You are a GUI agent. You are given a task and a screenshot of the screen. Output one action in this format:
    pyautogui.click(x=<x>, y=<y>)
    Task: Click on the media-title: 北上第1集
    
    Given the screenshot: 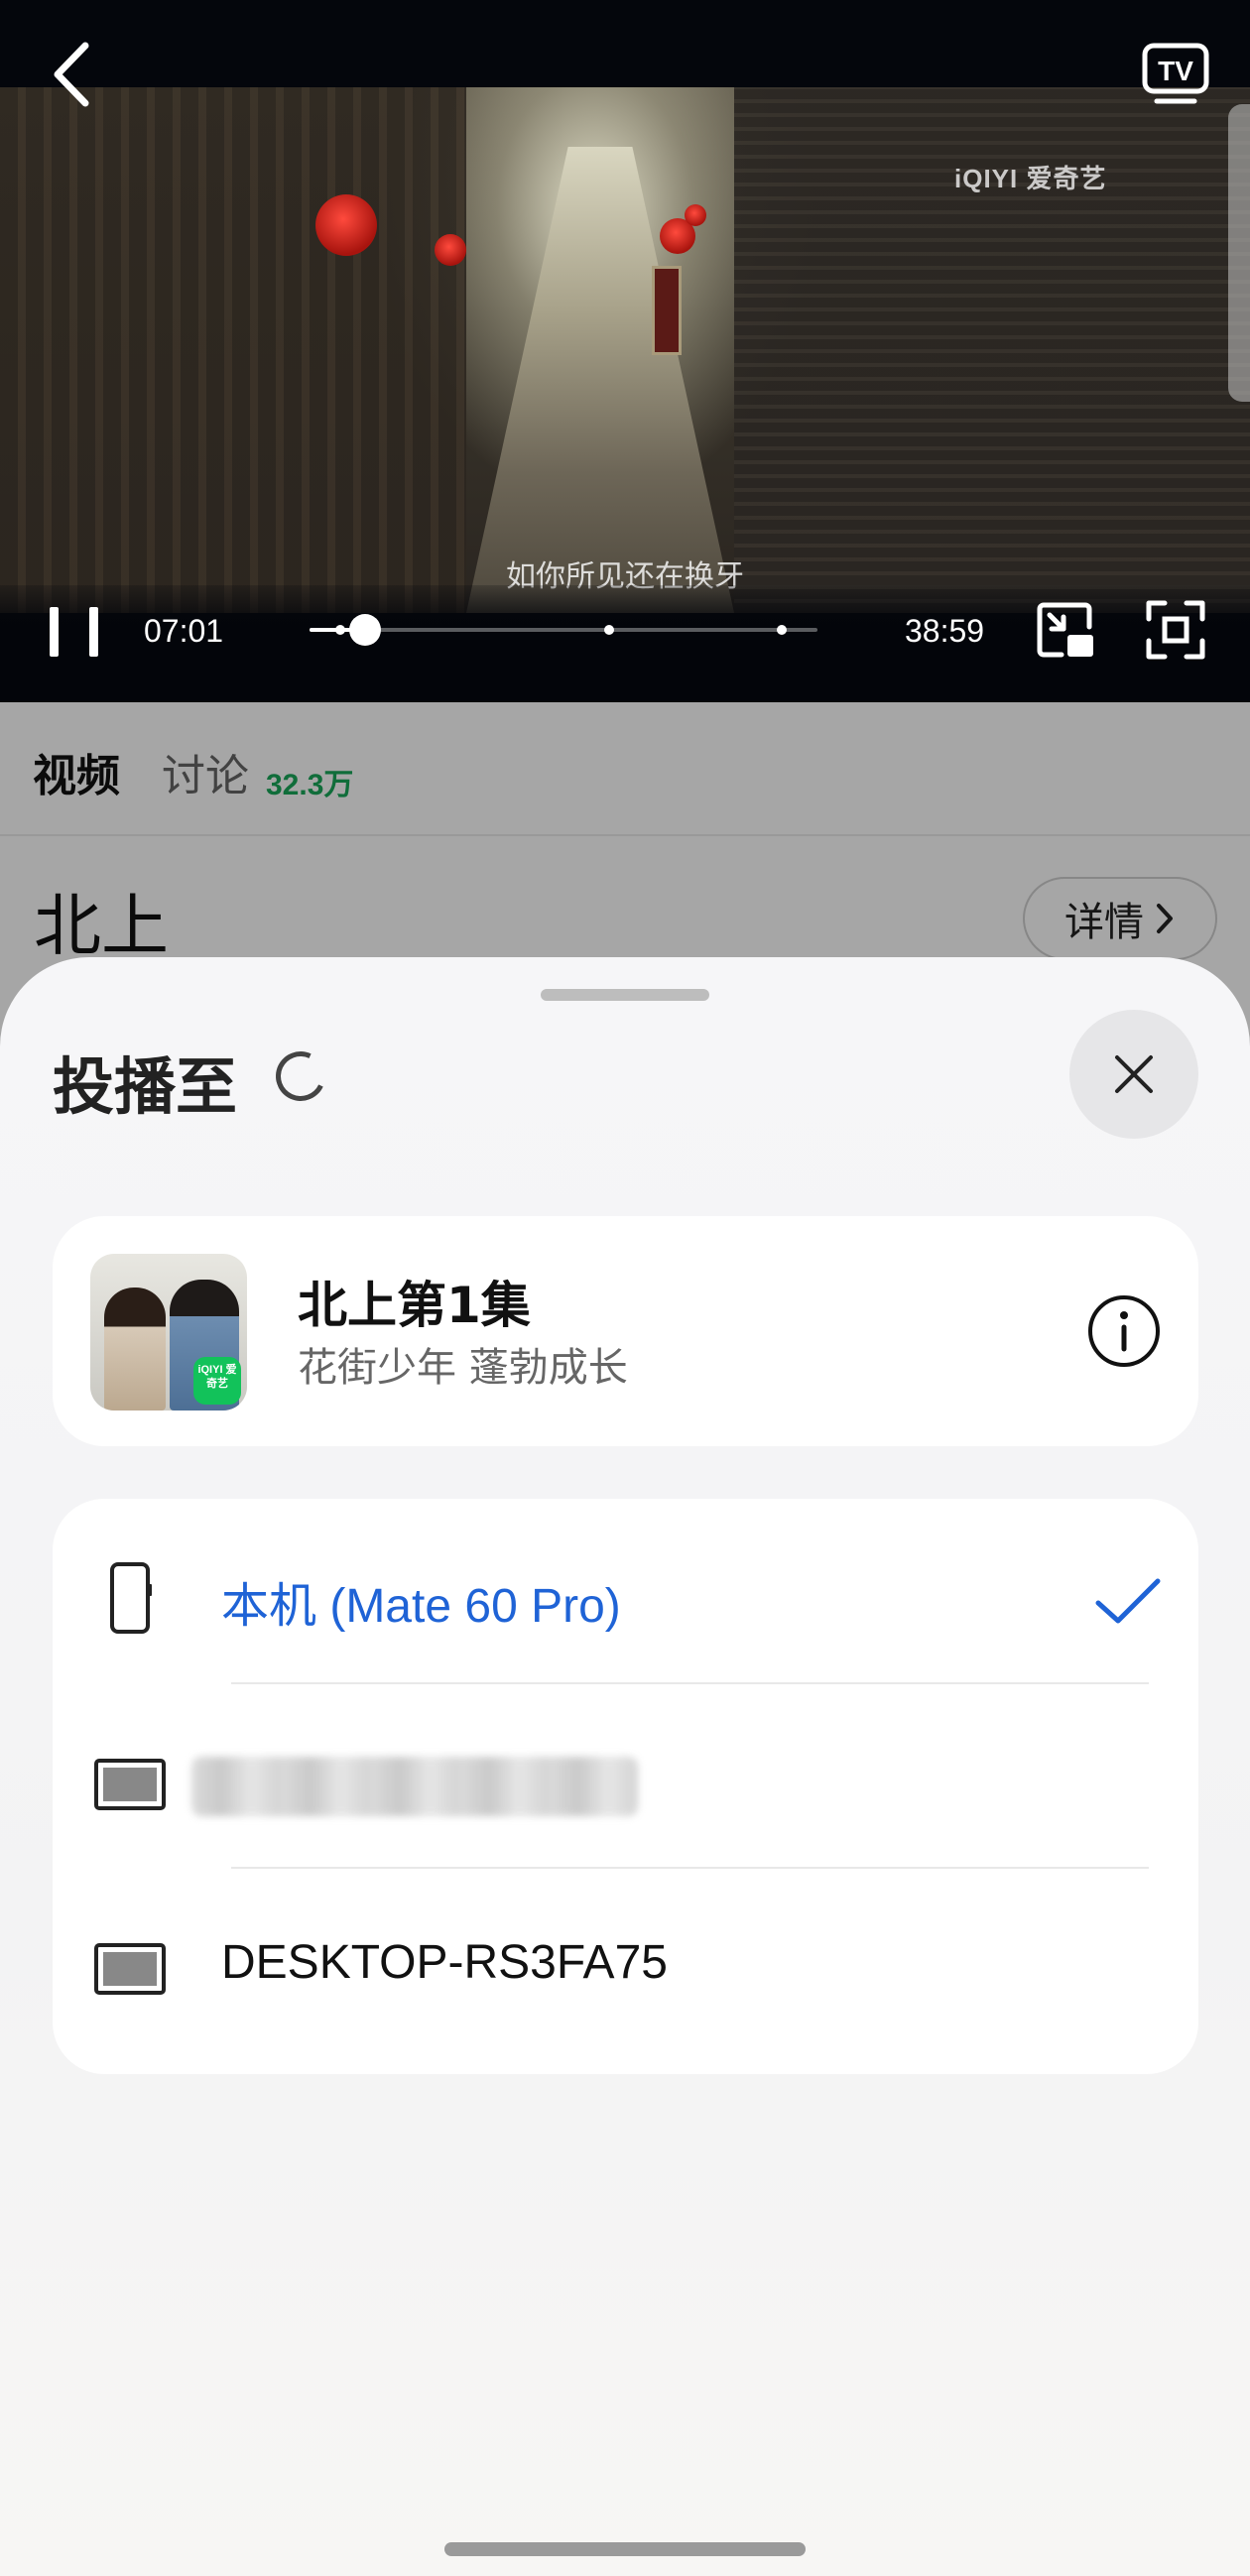 What is the action you would take?
    pyautogui.click(x=415, y=1305)
    